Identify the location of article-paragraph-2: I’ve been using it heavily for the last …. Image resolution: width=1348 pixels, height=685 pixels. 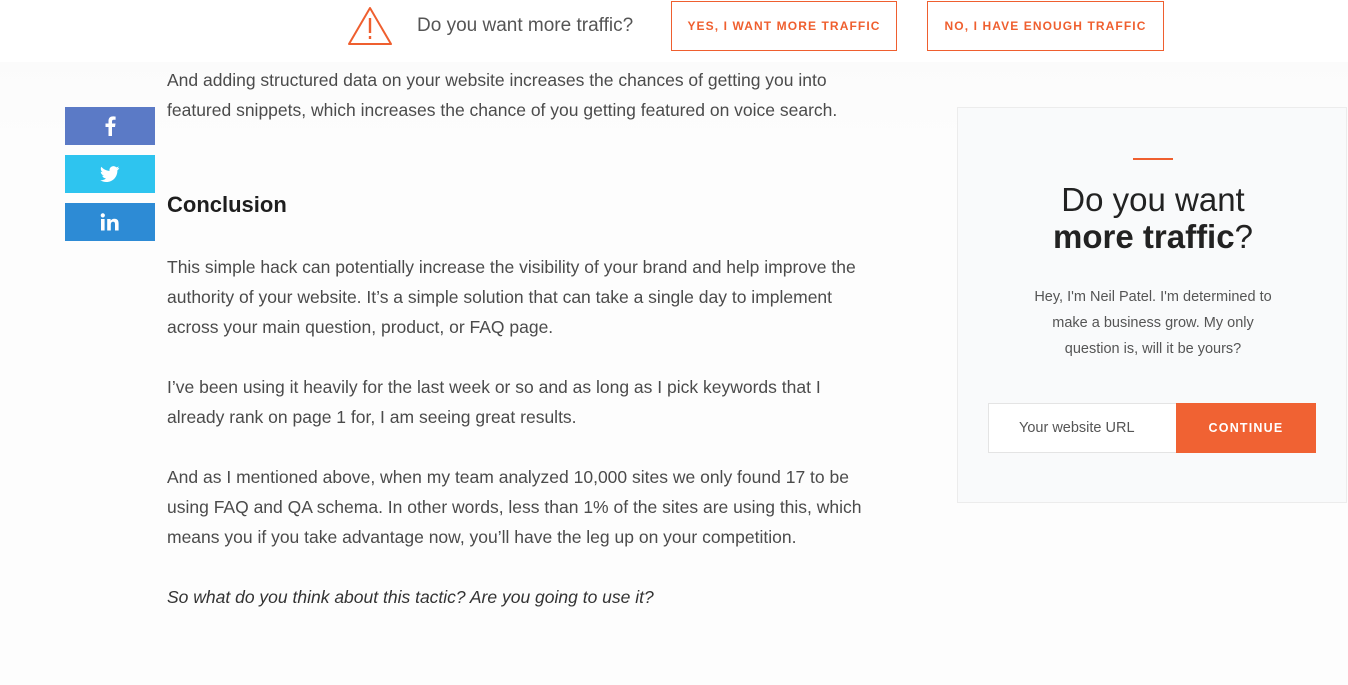
(494, 402).